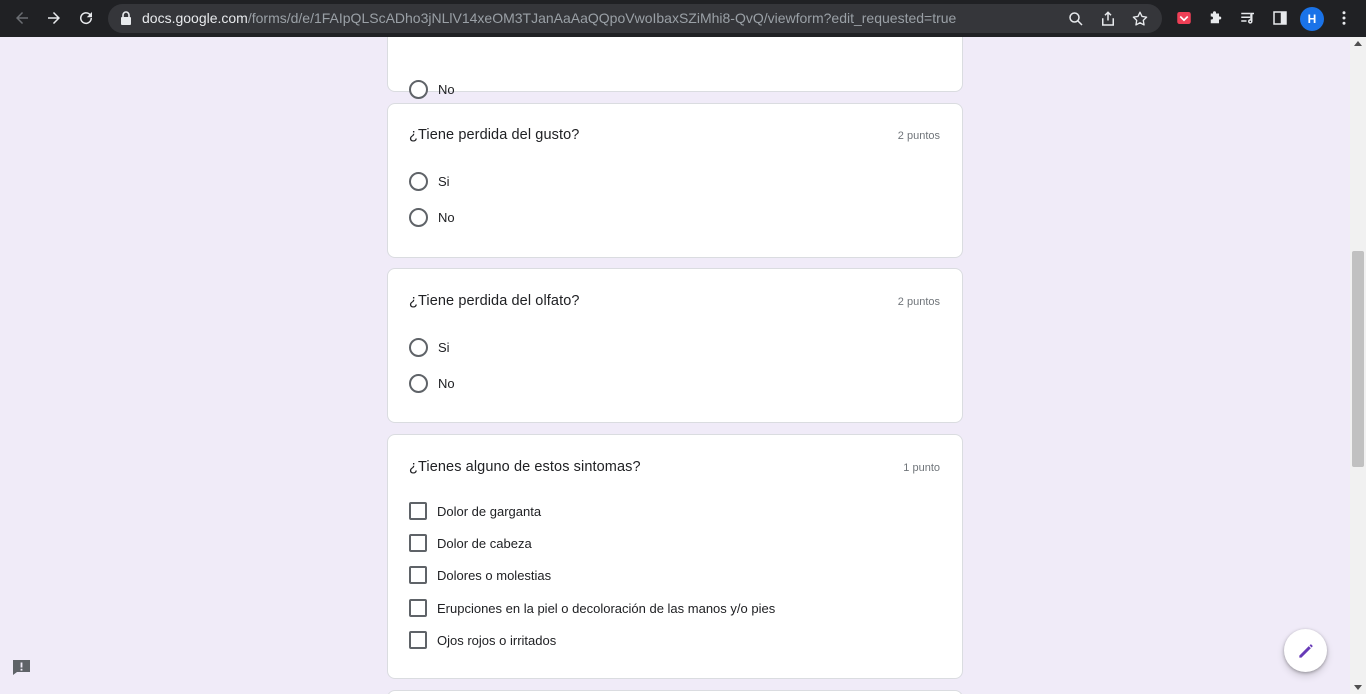 The height and width of the screenshot is (694, 1366). I want to click on lock-icon, so click(126, 18).